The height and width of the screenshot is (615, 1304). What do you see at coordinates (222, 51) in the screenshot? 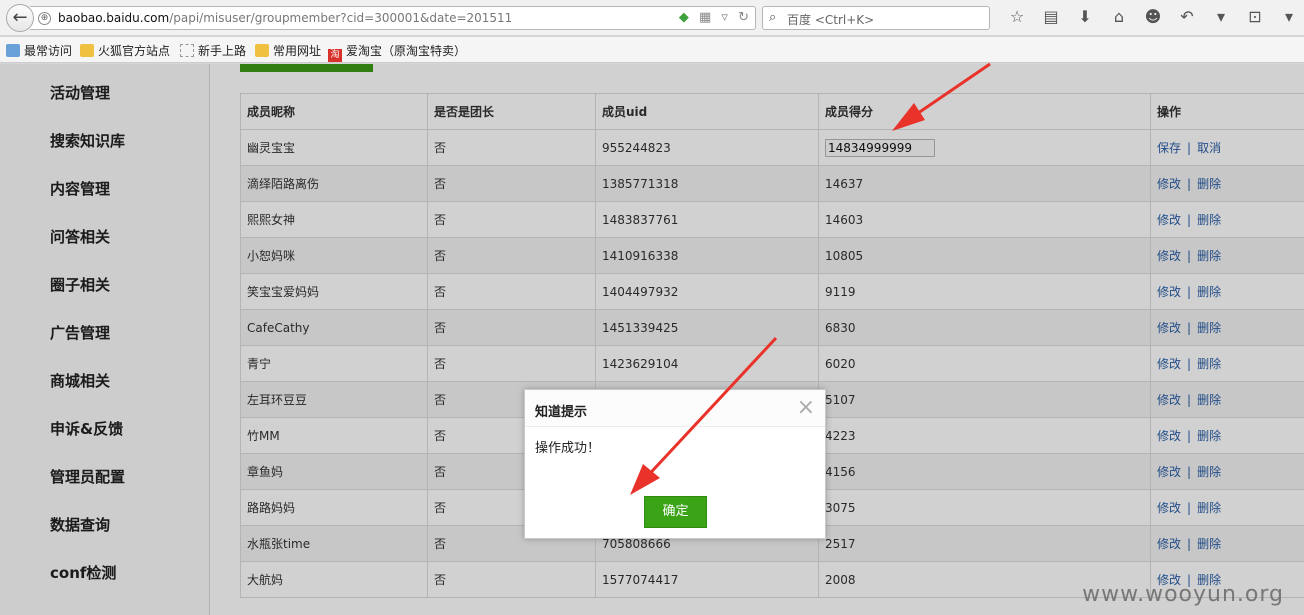
I see `bookmark-label: 新手上路` at bounding box center [222, 51].